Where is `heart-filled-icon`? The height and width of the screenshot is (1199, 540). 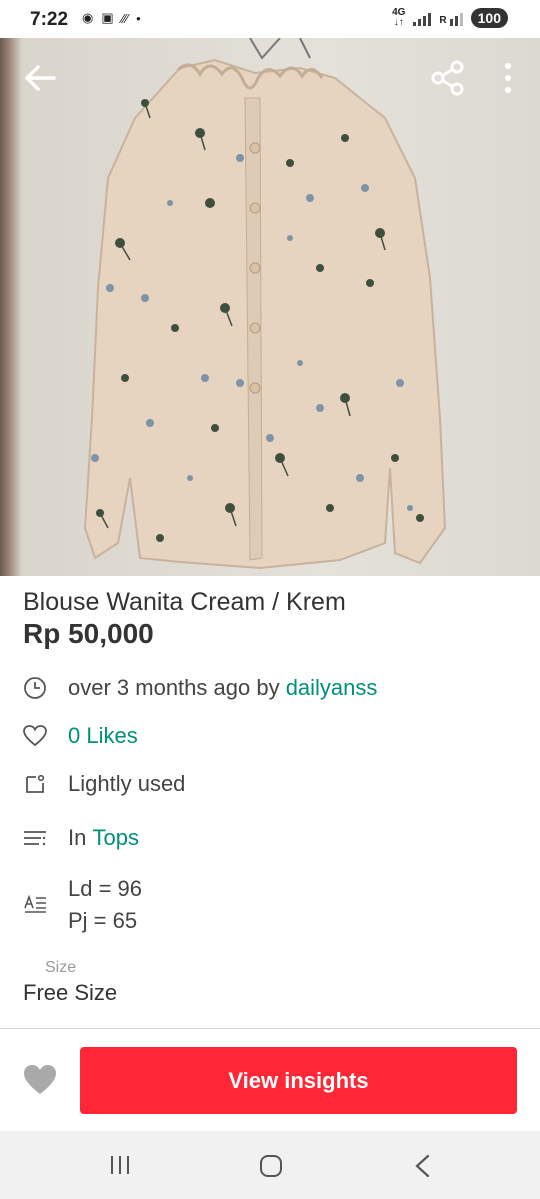 heart-filled-icon is located at coordinates (40, 1079).